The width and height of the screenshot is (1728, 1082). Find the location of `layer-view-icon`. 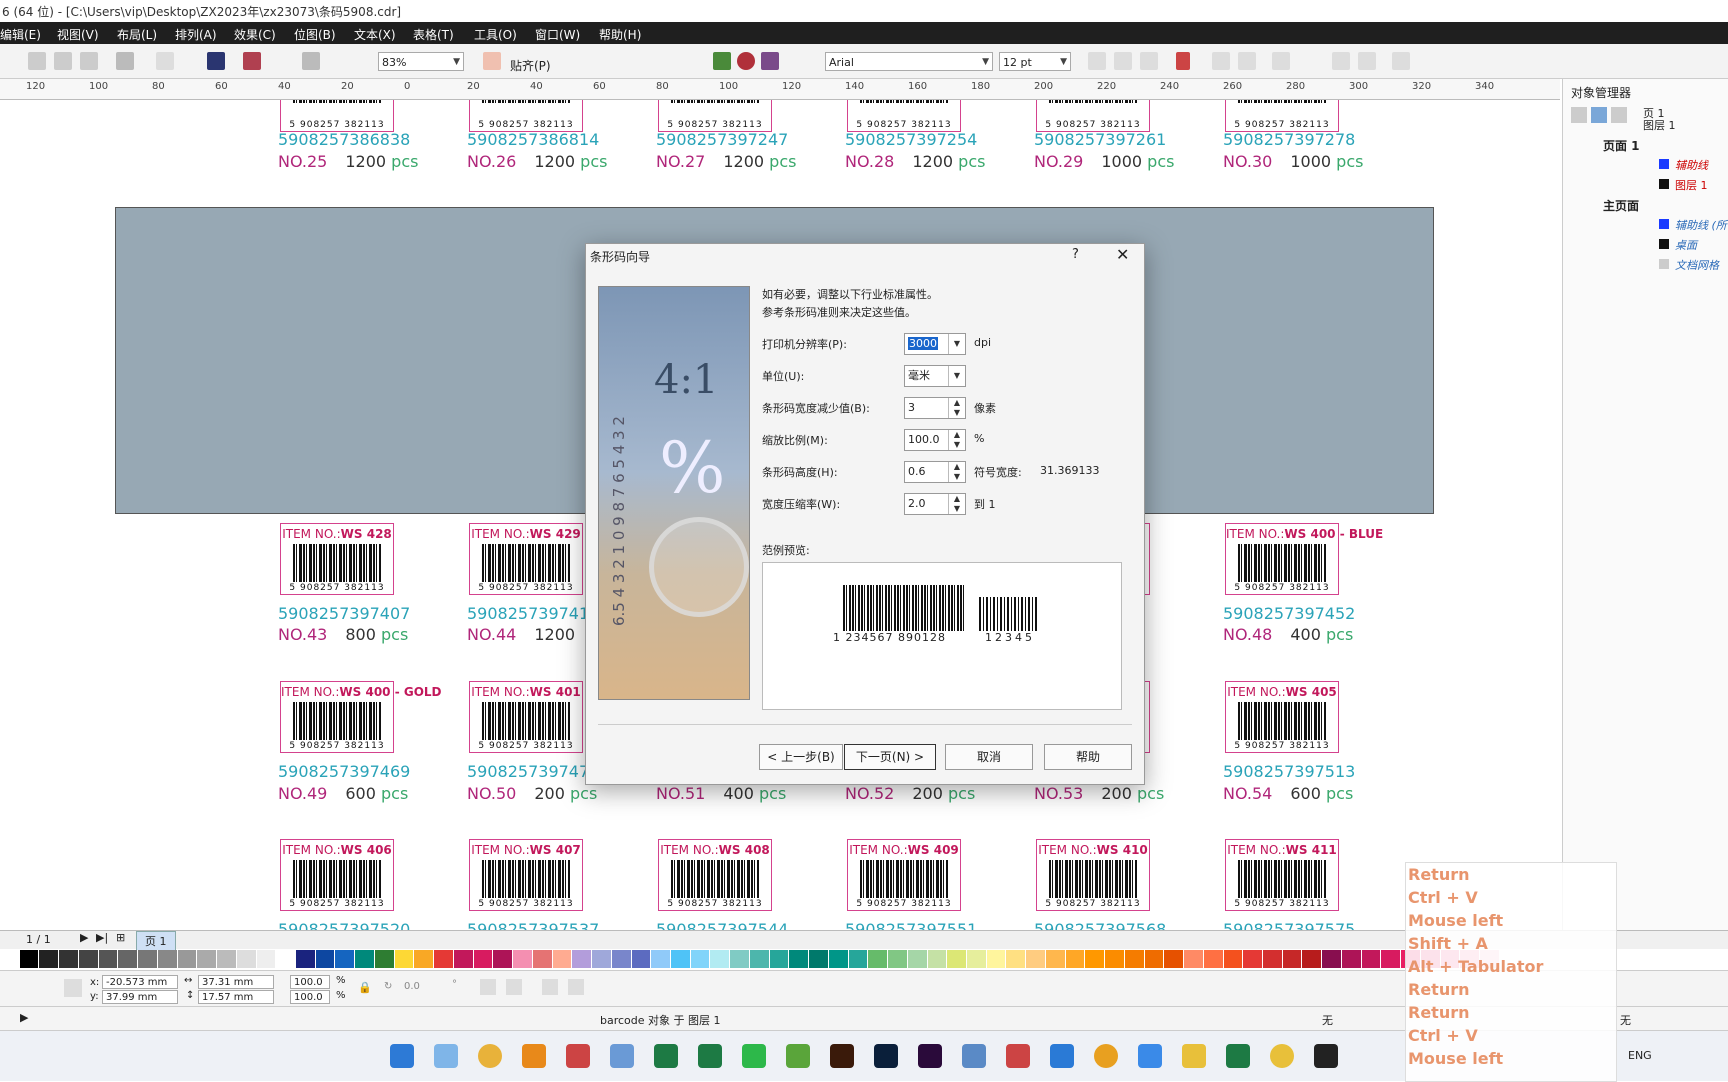

layer-view-icon is located at coordinates (1619, 115).